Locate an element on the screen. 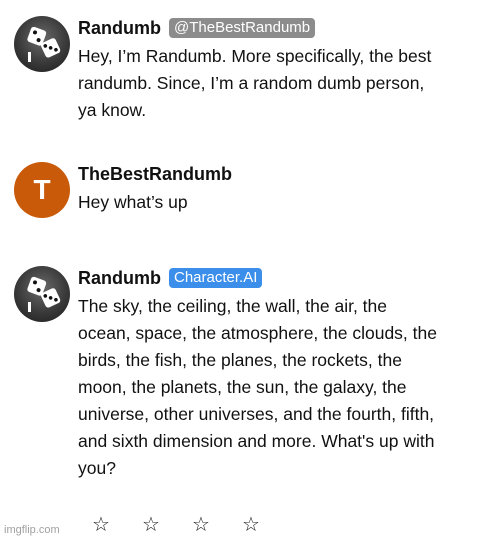 The height and width of the screenshot is (541, 500). star-3-icon: ☆ is located at coordinates (217, 524).